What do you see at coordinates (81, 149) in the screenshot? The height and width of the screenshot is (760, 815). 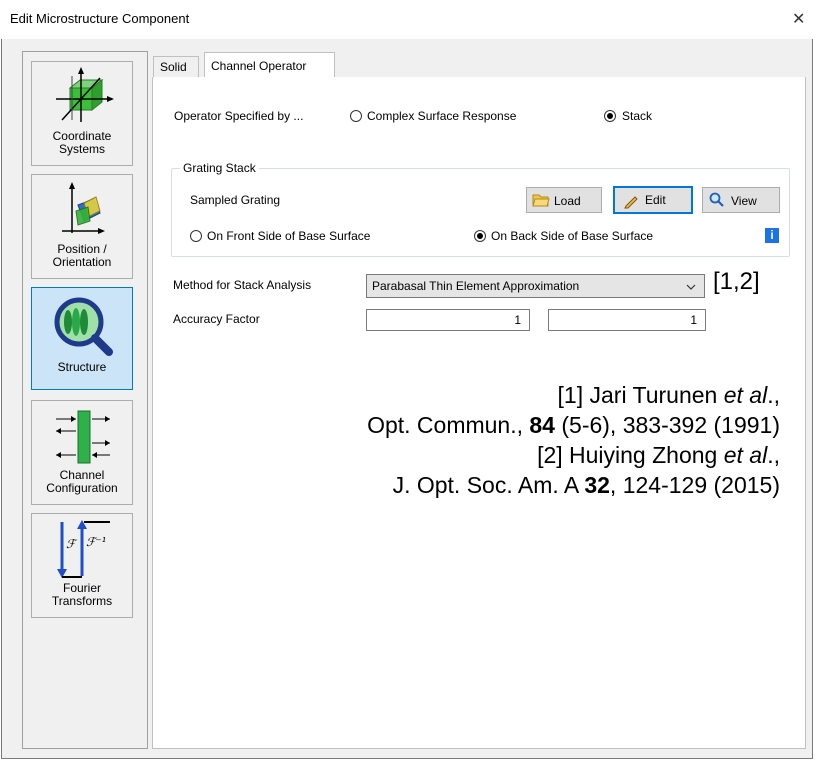 I see `sidebar-label: Systems` at bounding box center [81, 149].